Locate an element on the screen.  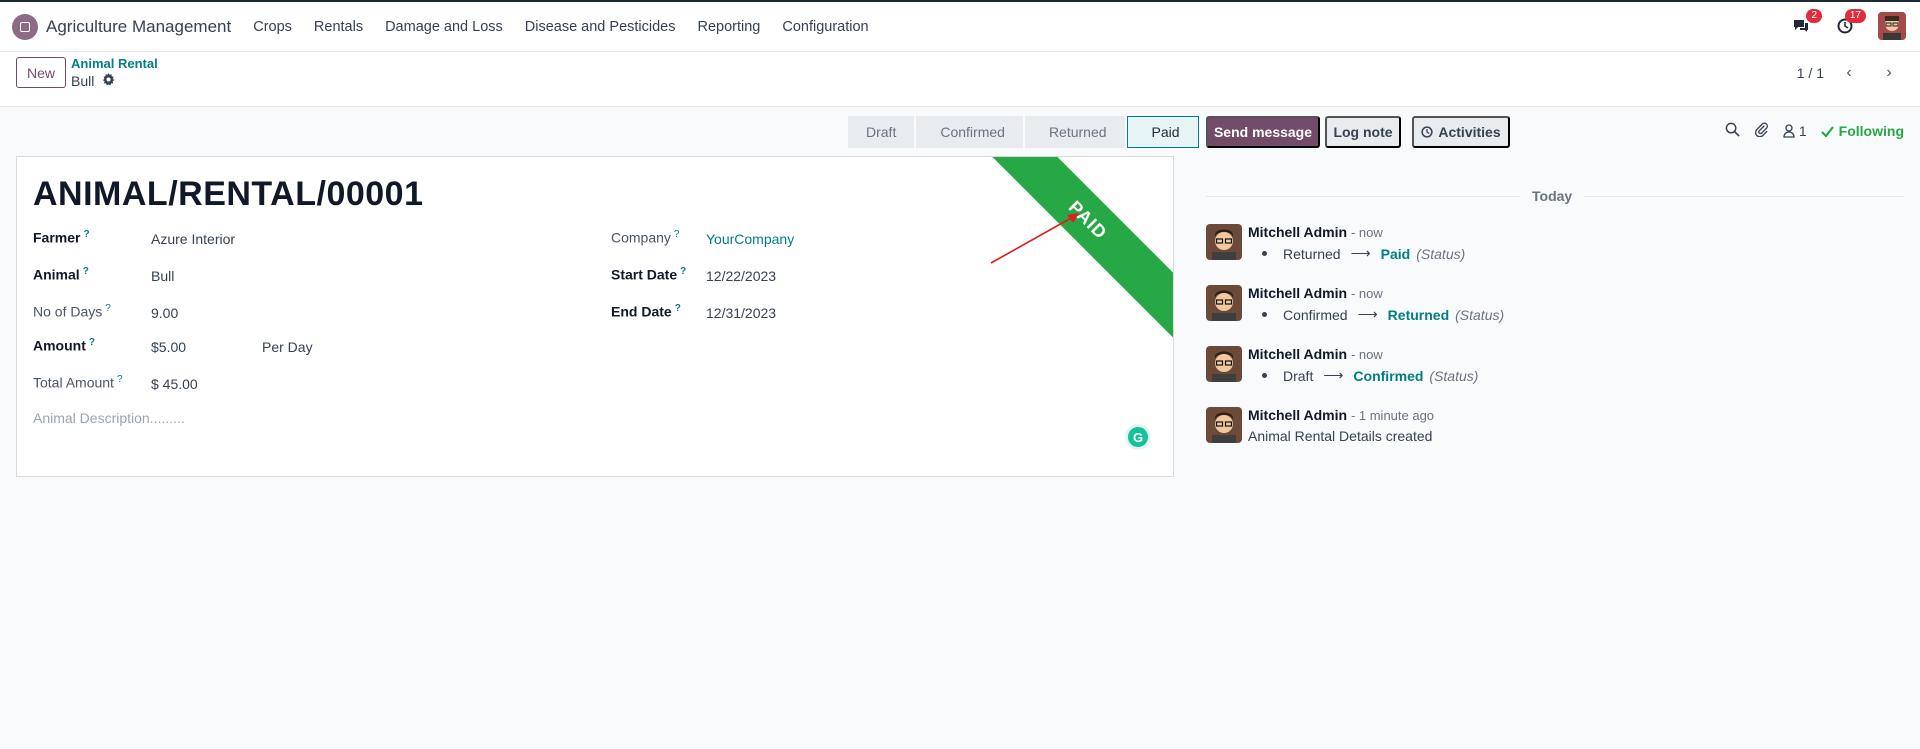
amount-unit: Per Day is located at coordinates (287, 347).